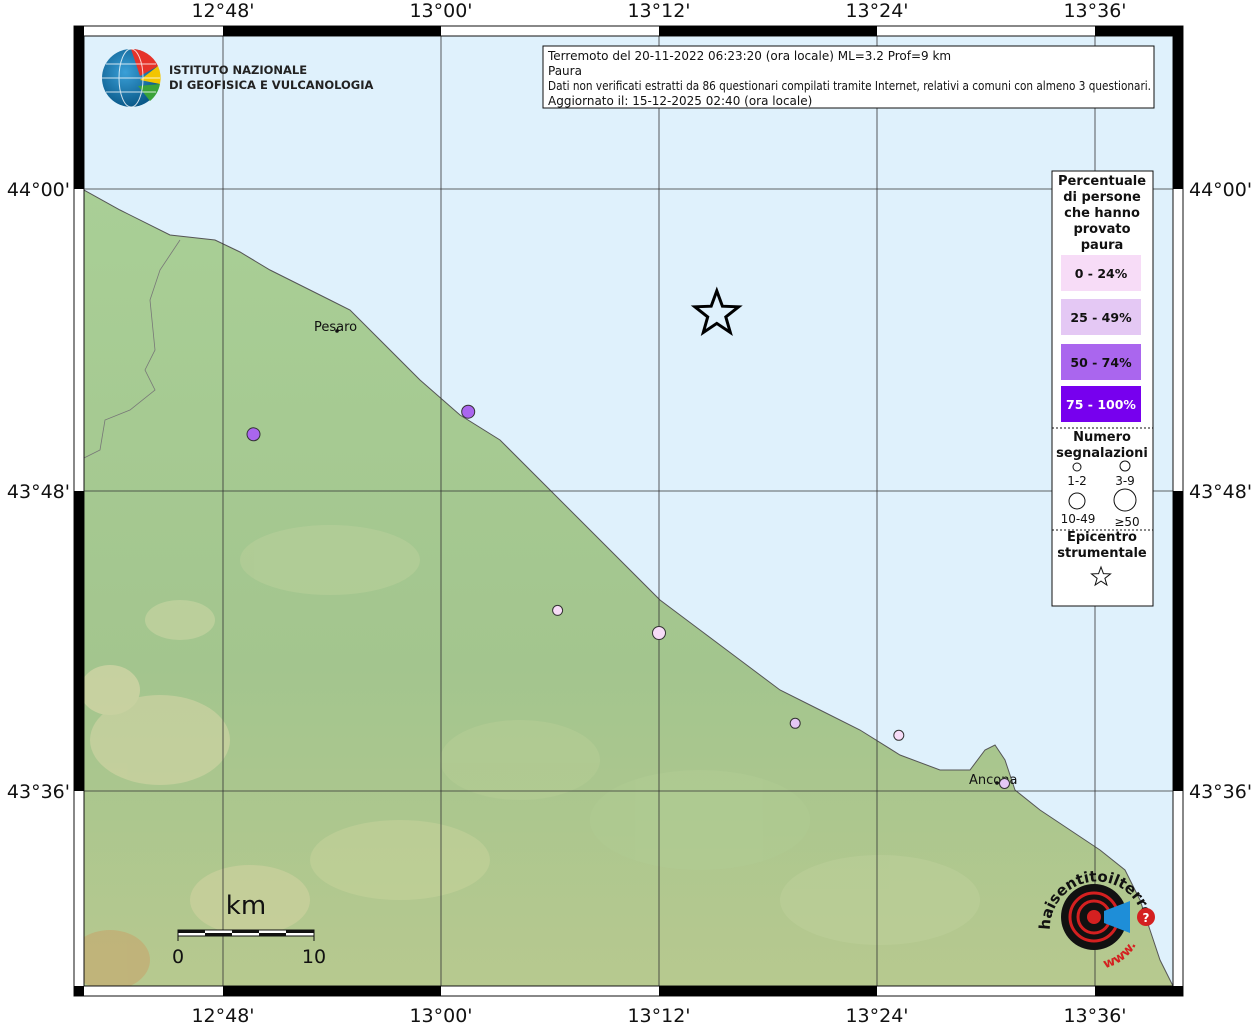 The height and width of the screenshot is (1024, 1255). What do you see at coordinates (1102, 453) in the screenshot?
I see `legend-count-title: segnalazioni` at bounding box center [1102, 453].